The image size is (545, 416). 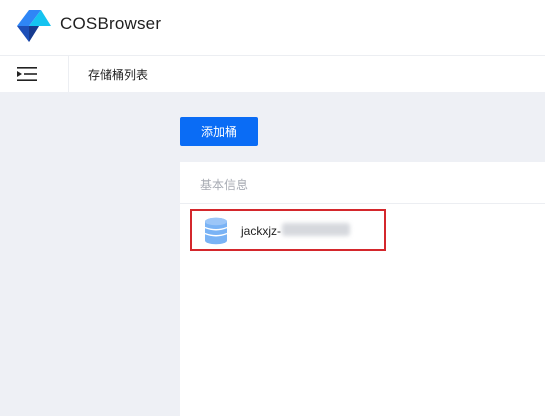 What do you see at coordinates (261, 231) in the screenshot?
I see `bucket-name: jackxjz-` at bounding box center [261, 231].